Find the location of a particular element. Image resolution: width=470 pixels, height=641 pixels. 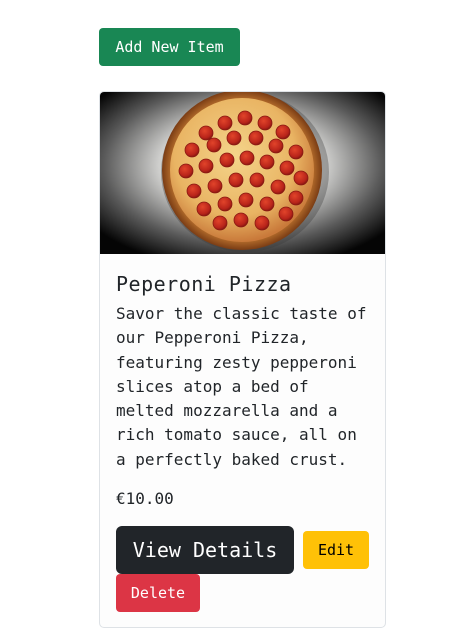

edit-button: Edit is located at coordinates (336, 550).